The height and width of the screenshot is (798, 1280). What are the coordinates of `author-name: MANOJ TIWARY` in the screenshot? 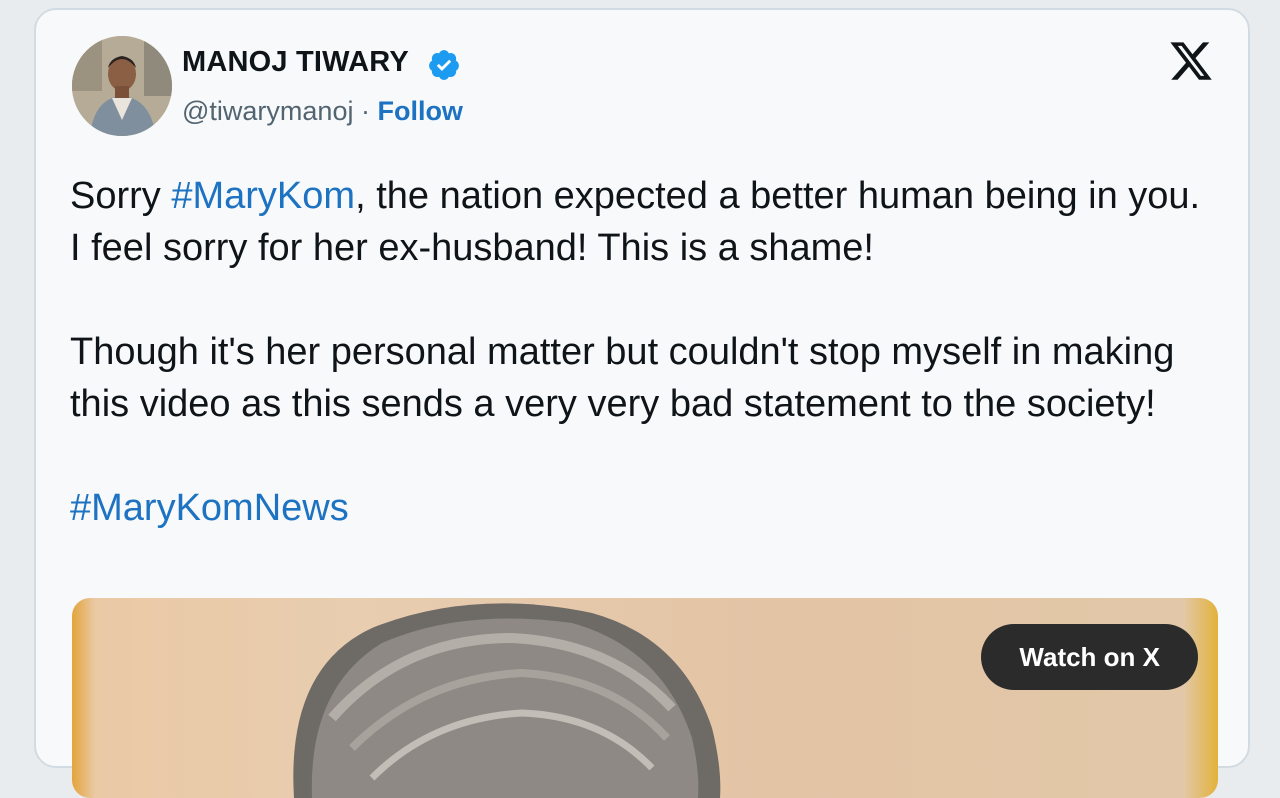 It's located at (295, 62).